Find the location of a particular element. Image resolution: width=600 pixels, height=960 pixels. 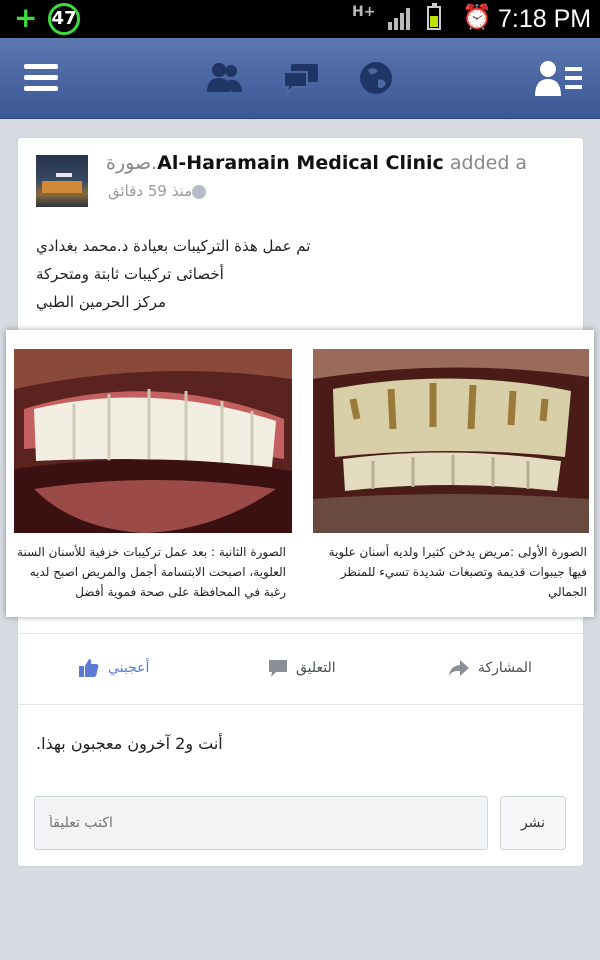

after-teeth-image is located at coordinates (153, 441).